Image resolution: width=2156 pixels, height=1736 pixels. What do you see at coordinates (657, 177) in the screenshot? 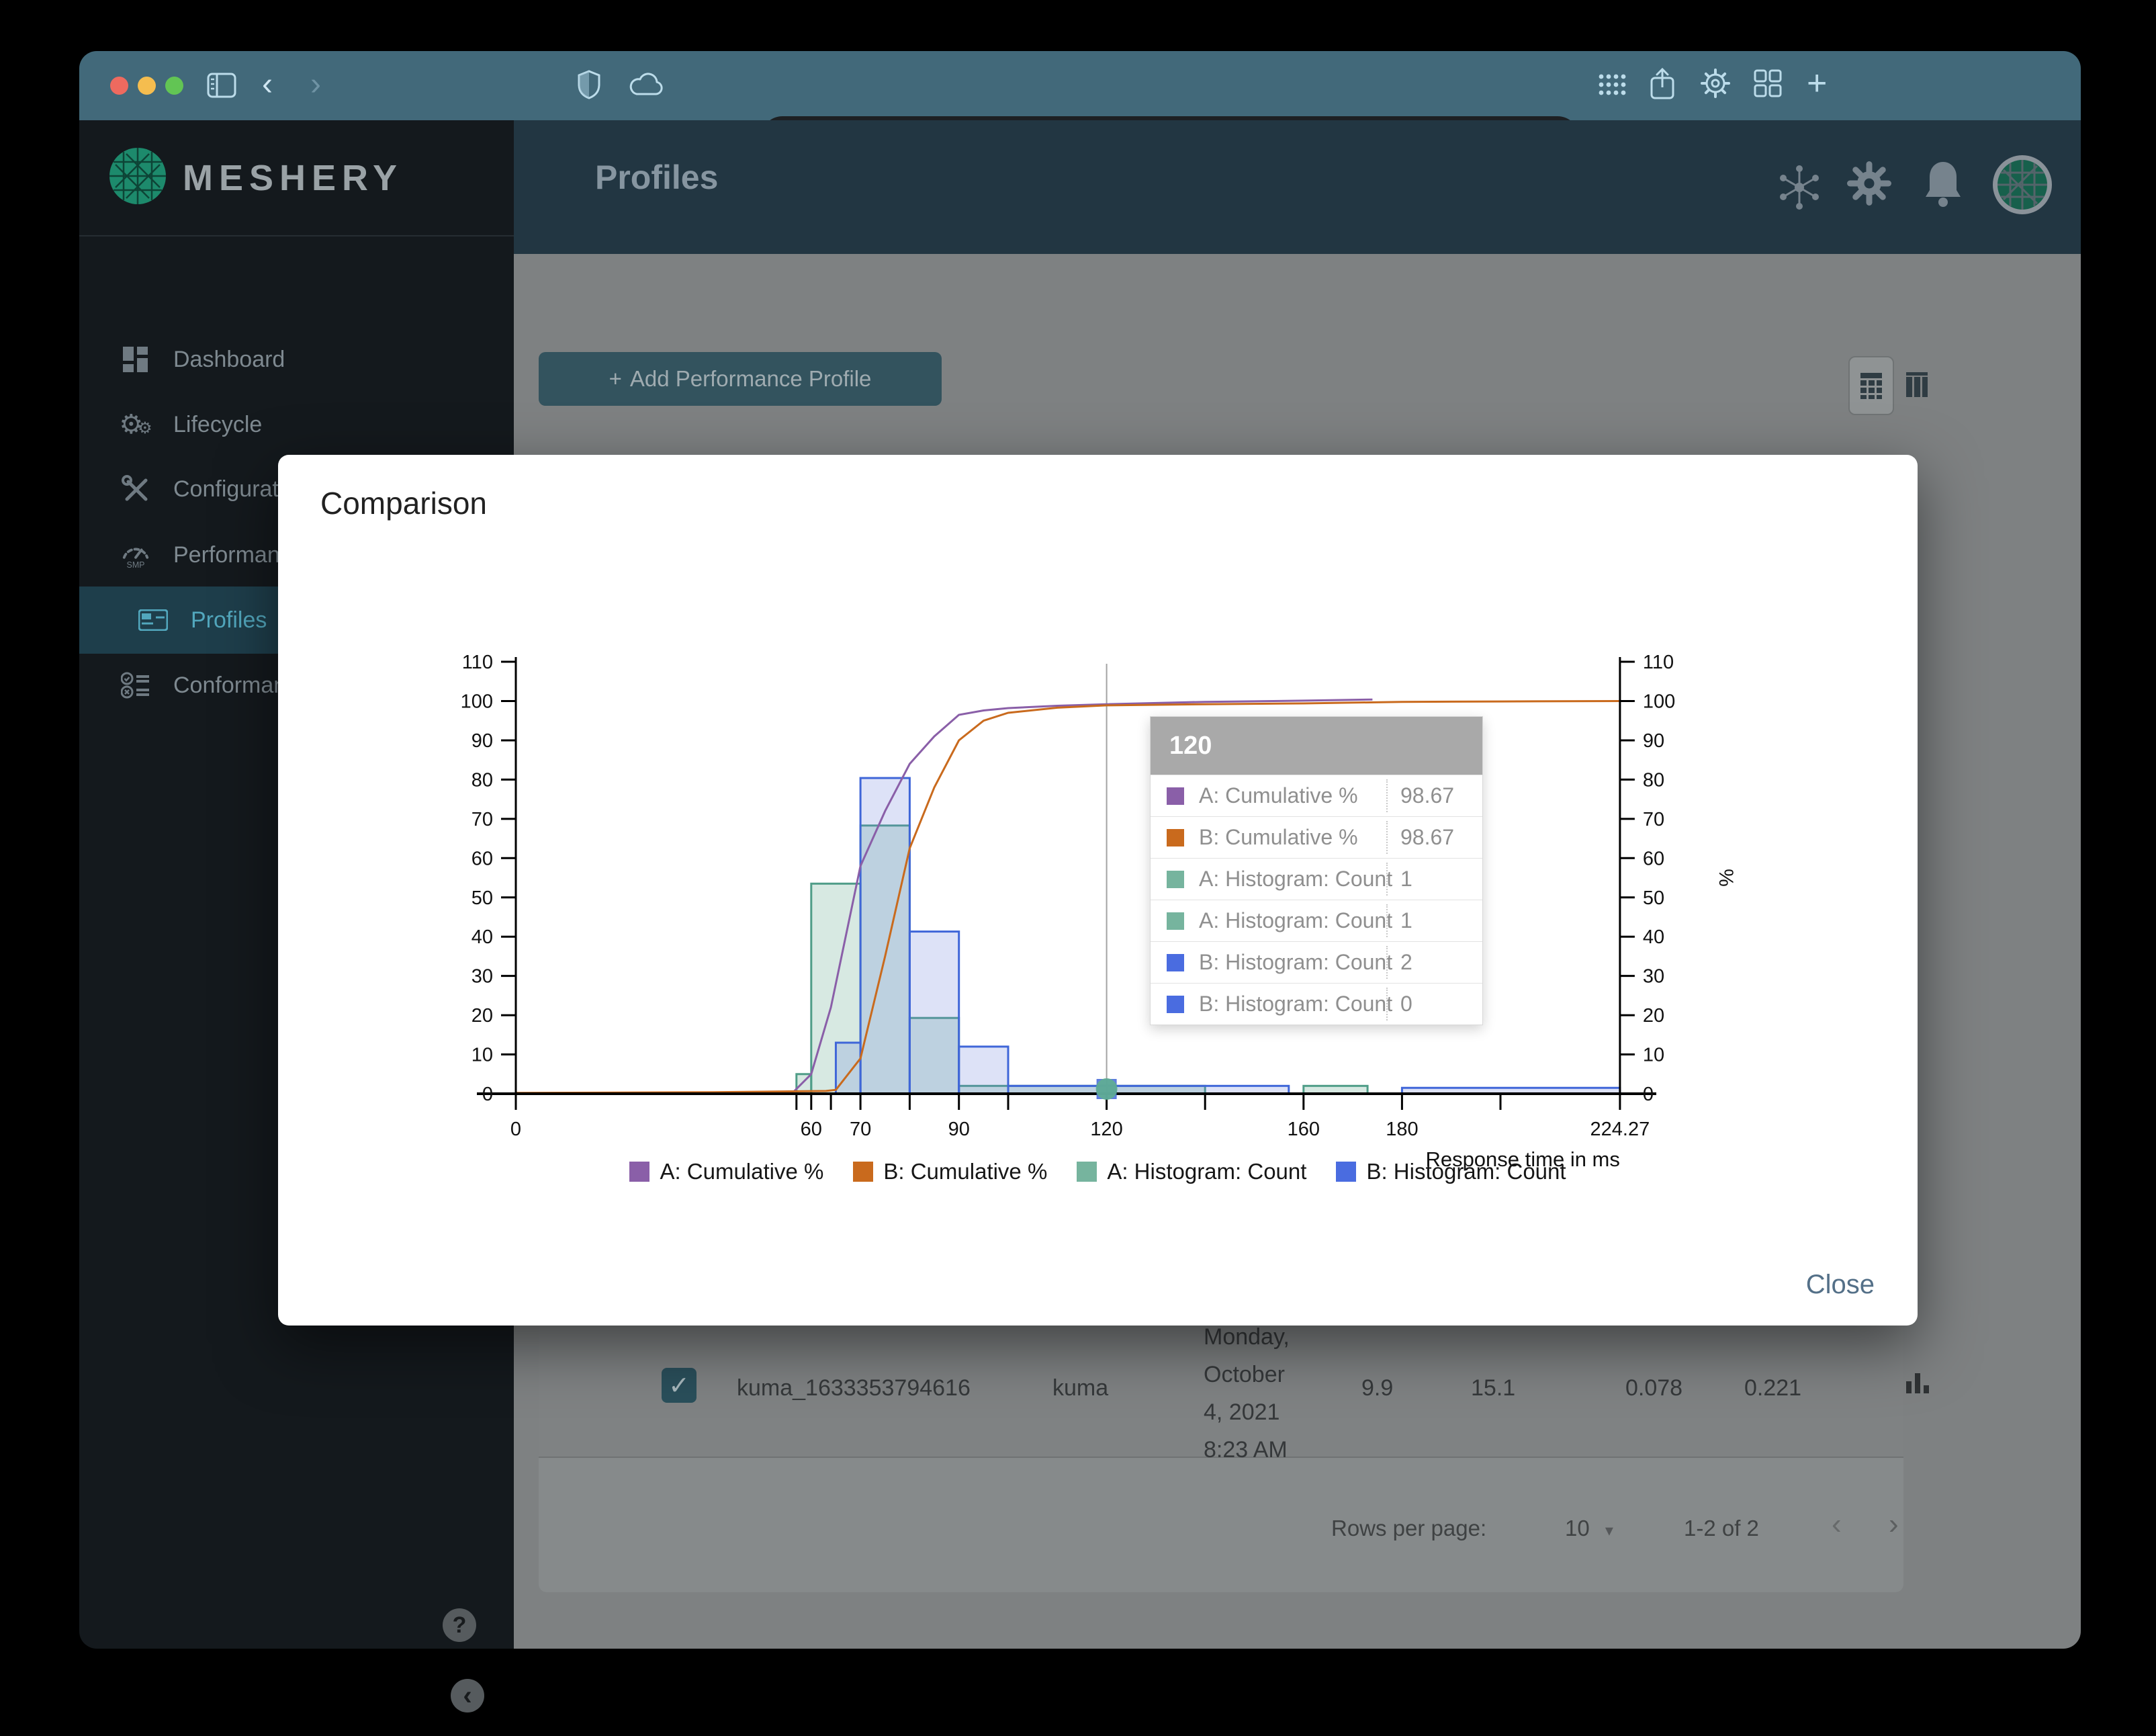
I see `page-title: Profiles` at bounding box center [657, 177].